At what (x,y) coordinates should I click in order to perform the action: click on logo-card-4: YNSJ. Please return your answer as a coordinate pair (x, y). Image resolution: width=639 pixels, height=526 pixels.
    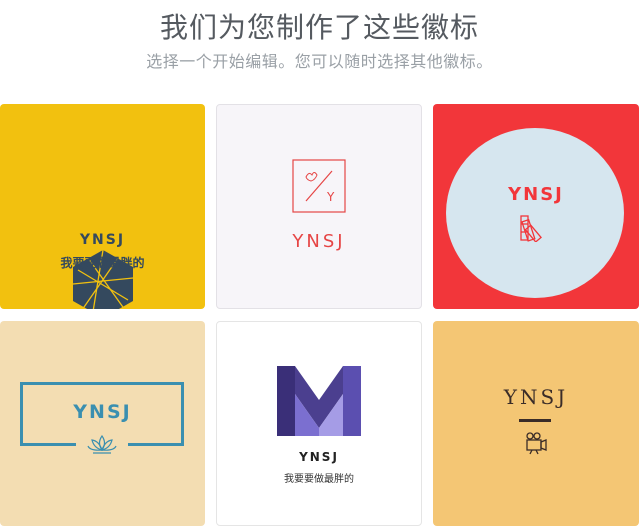
    Looking at the image, I should click on (102, 423).